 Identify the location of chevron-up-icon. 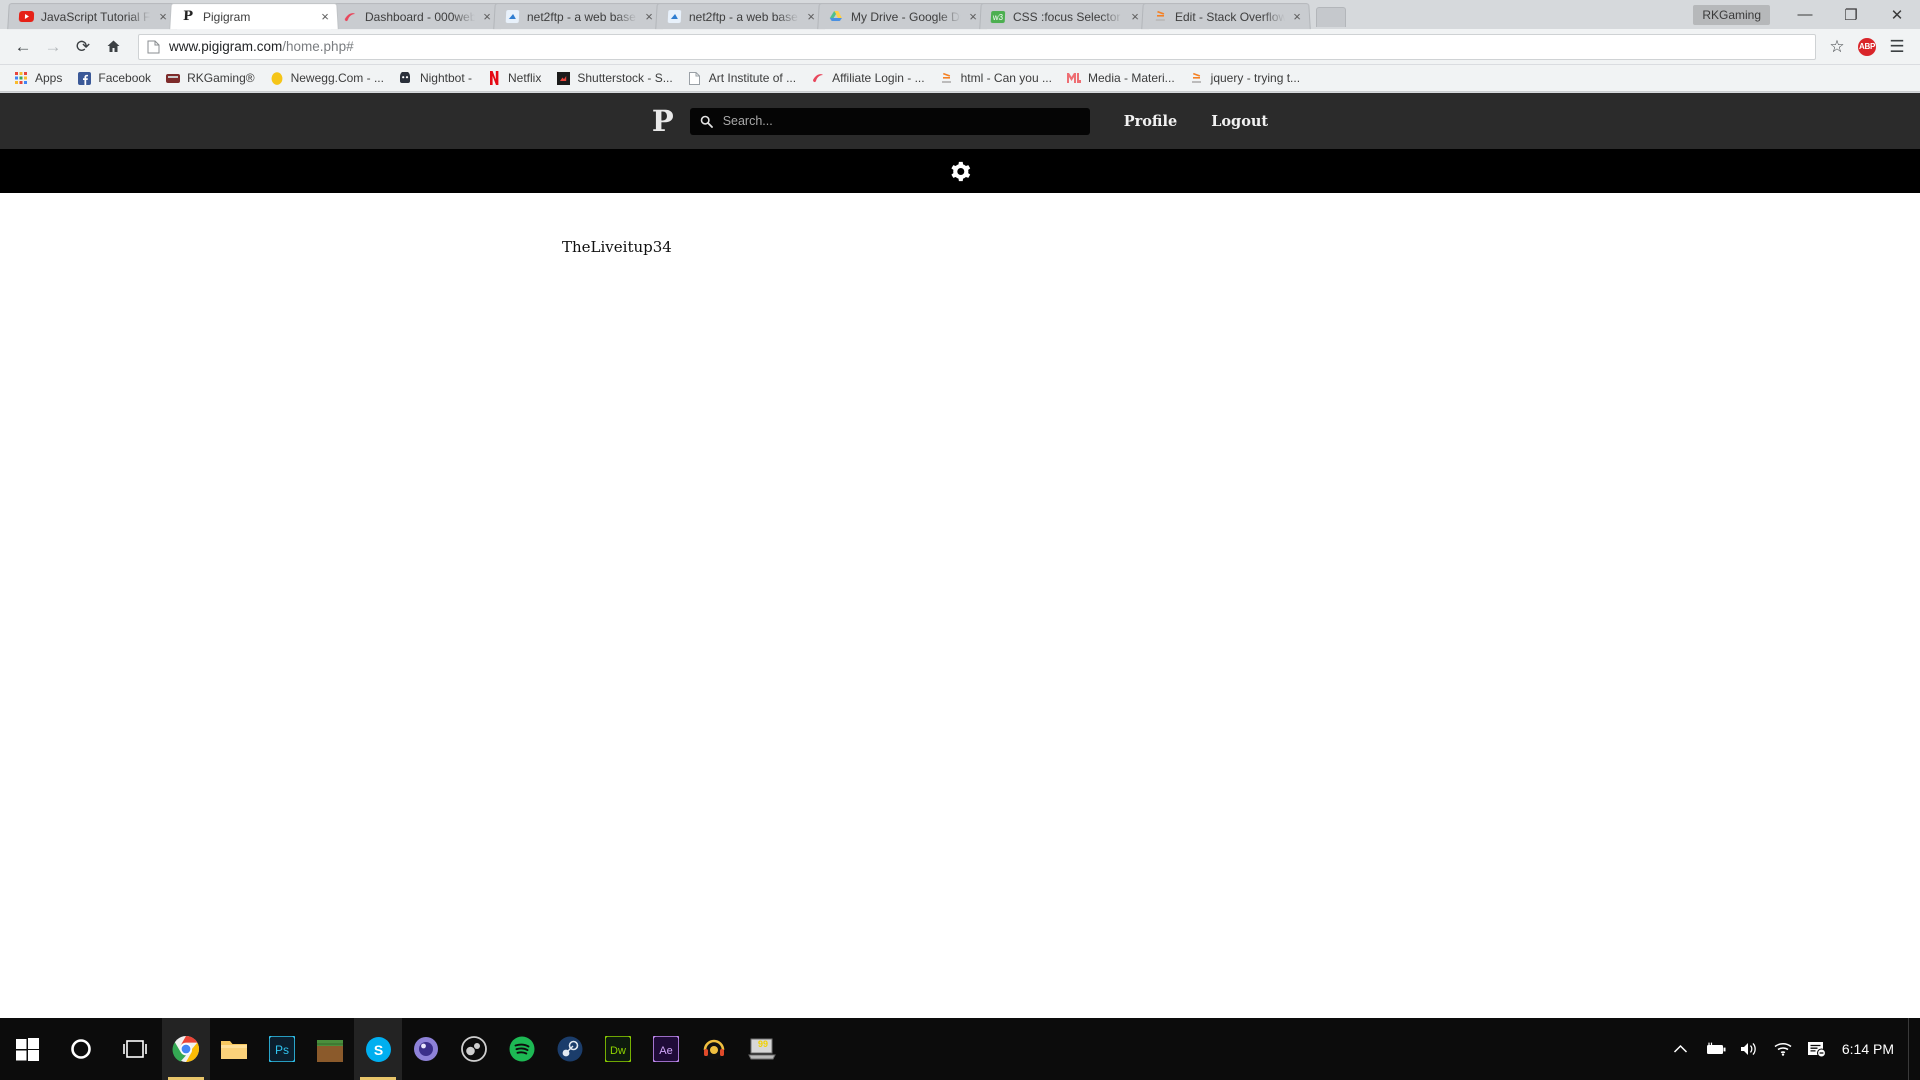
(1681, 1049).